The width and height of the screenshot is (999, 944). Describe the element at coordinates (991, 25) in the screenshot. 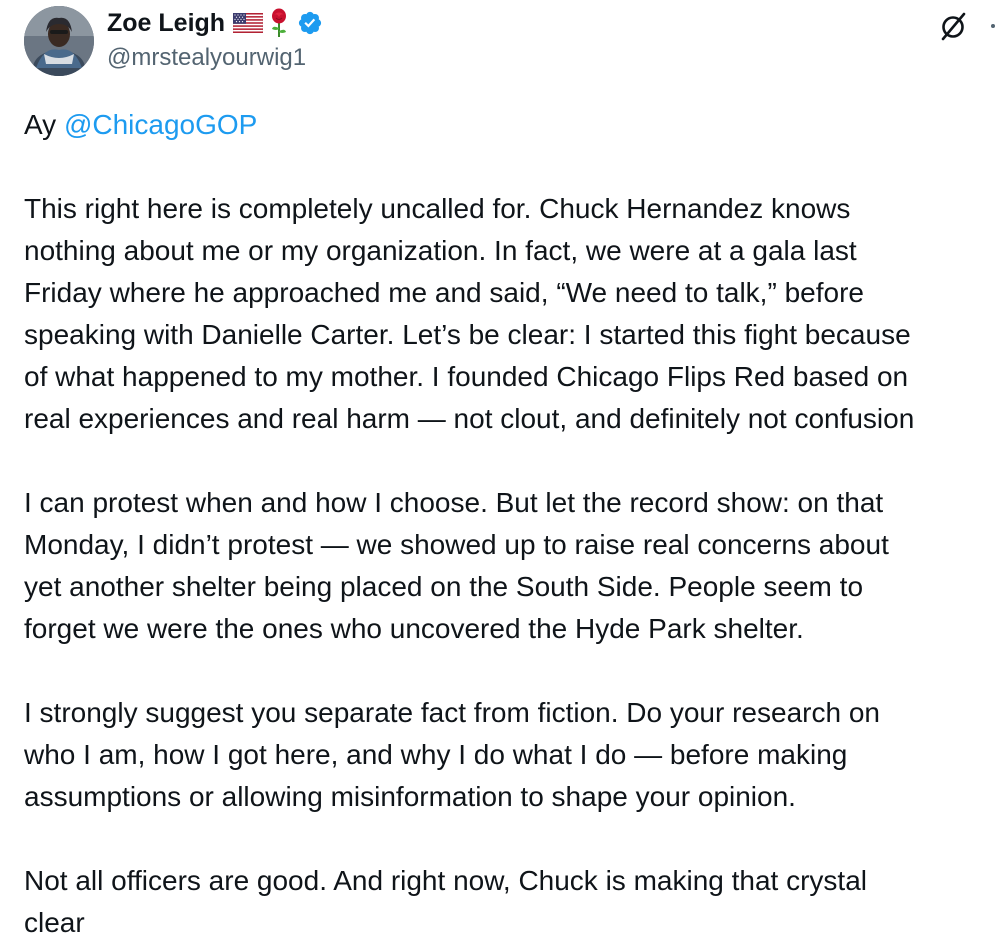

I see `more-options-icon` at that location.